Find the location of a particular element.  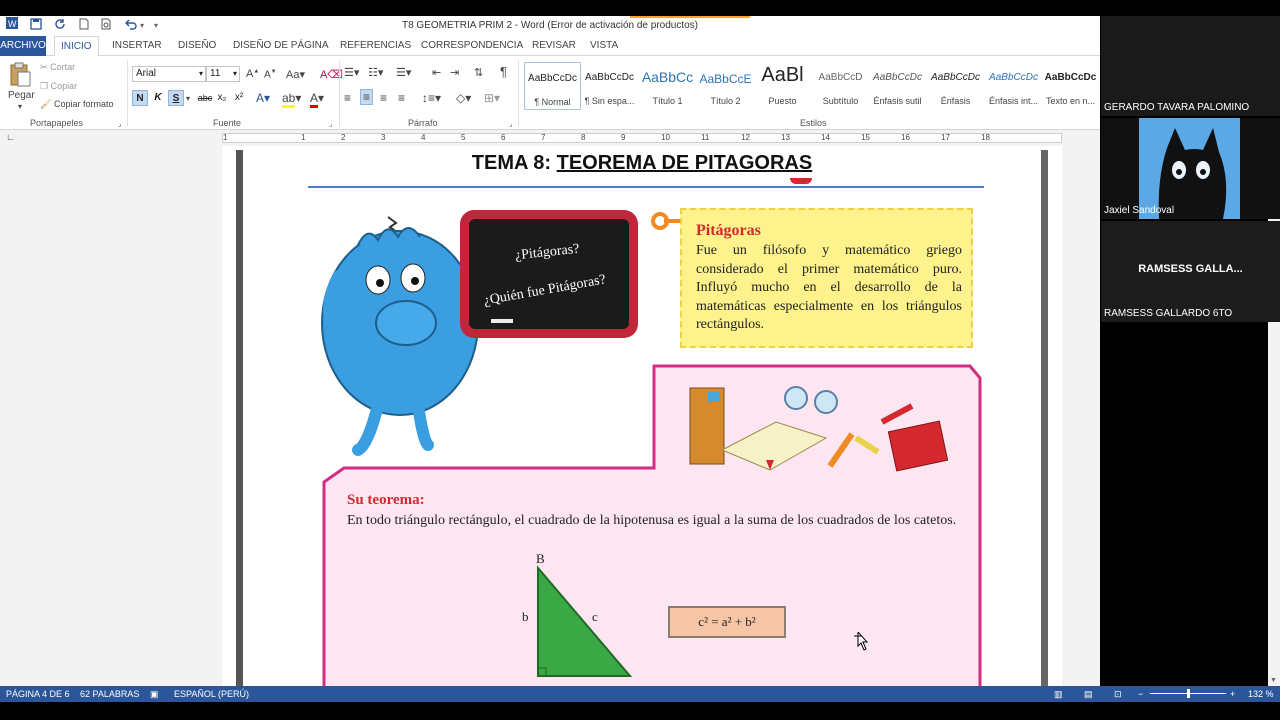

clipboard-launcher-icon: ⌟ is located at coordinates (119, 124).